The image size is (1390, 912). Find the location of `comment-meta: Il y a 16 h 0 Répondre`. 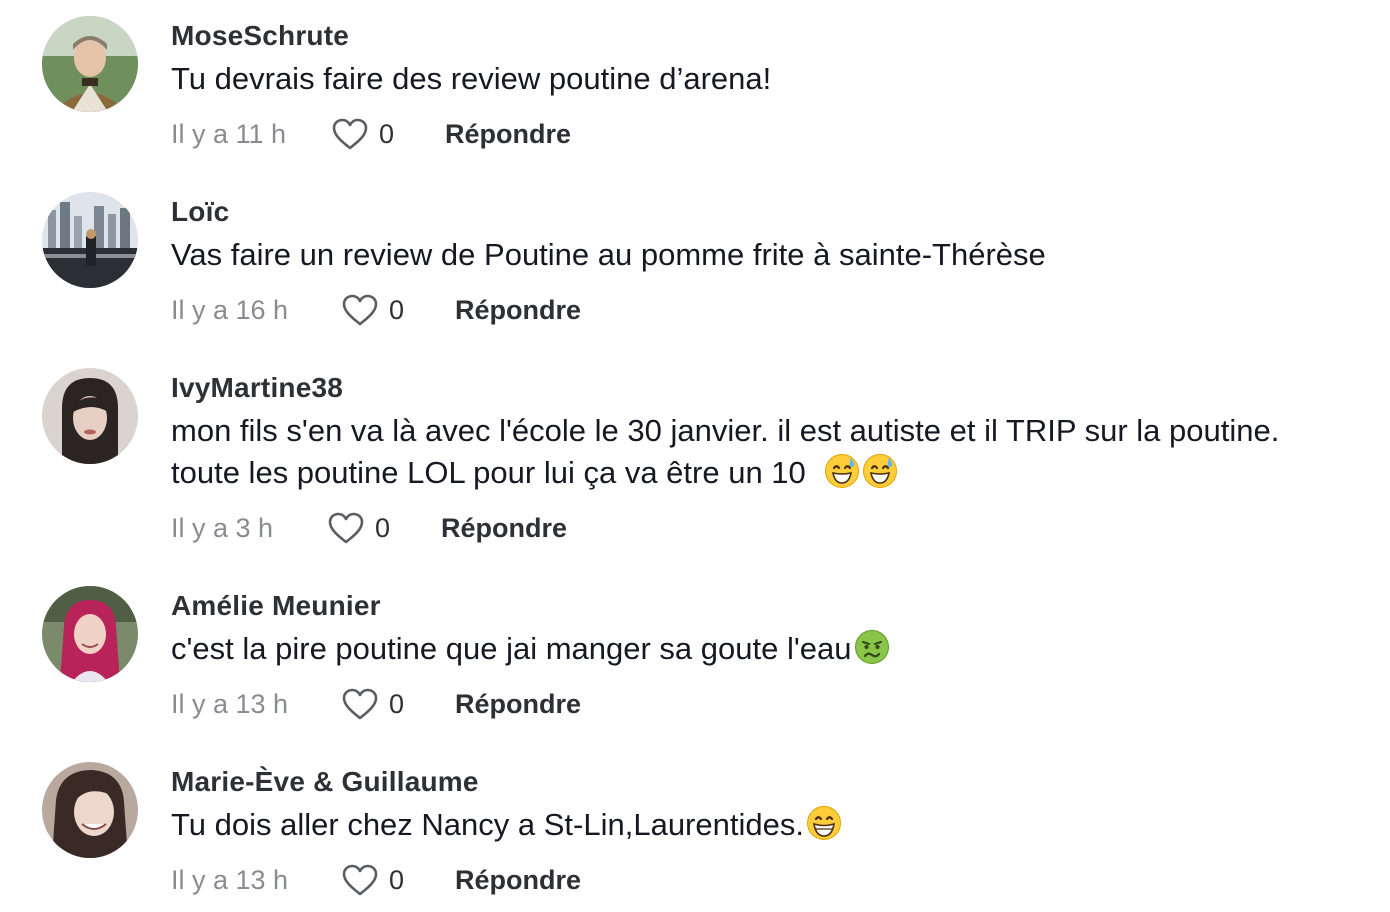

comment-meta: Il y a 16 h 0 Répondre is located at coordinates (376, 310).